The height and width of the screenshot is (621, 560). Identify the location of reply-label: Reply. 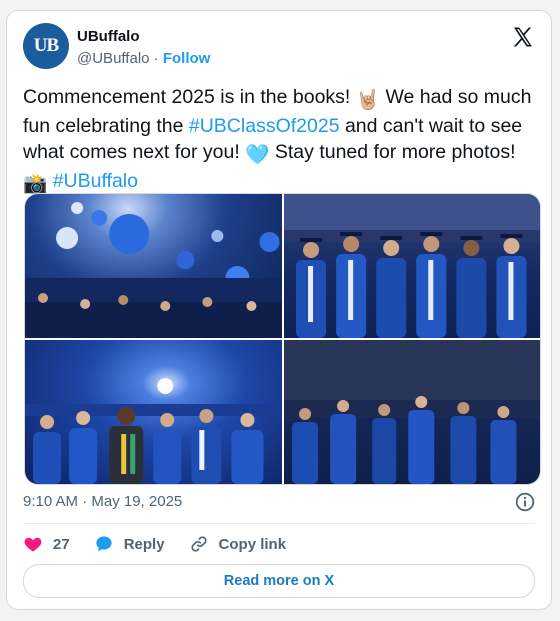
(144, 544).